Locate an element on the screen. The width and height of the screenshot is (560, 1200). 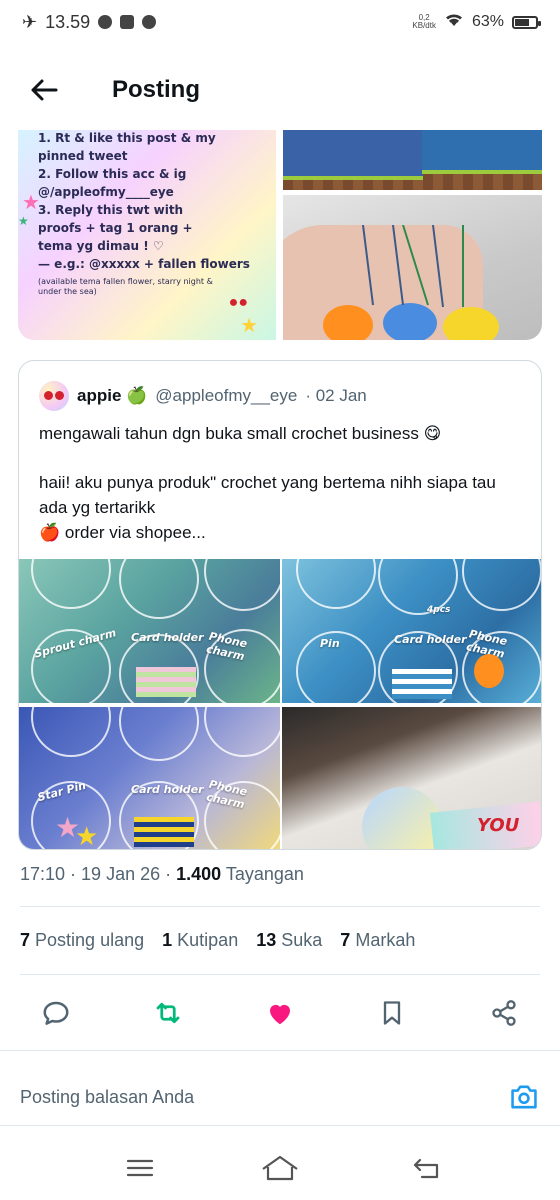
home-icon is located at coordinates (280, 1168).